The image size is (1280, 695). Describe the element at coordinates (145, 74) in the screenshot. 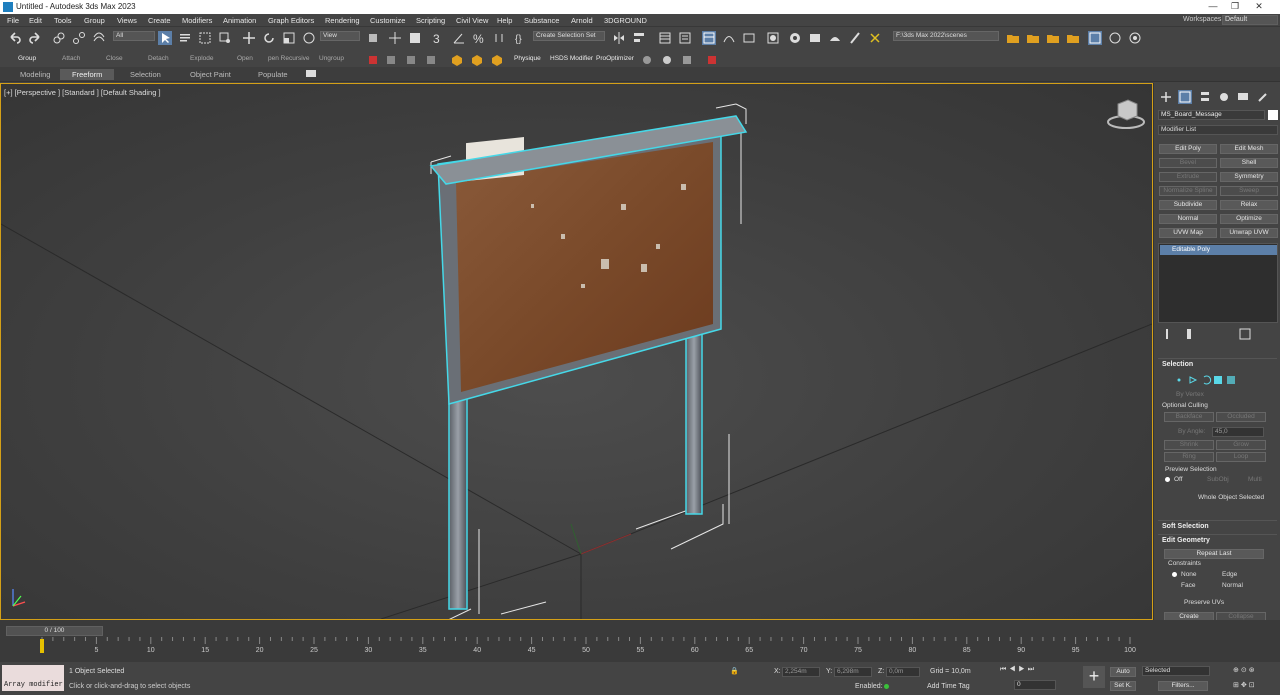

I see `tab-selection: Selection` at that location.